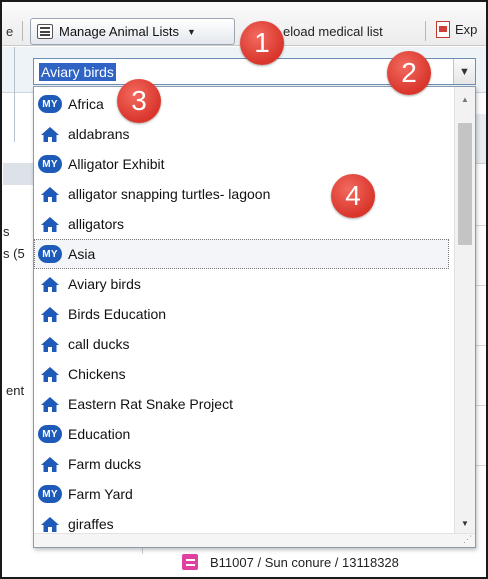 This screenshot has width=488, height=579. Describe the element at coordinates (353, 196) in the screenshot. I see `callout-4: 4` at that location.